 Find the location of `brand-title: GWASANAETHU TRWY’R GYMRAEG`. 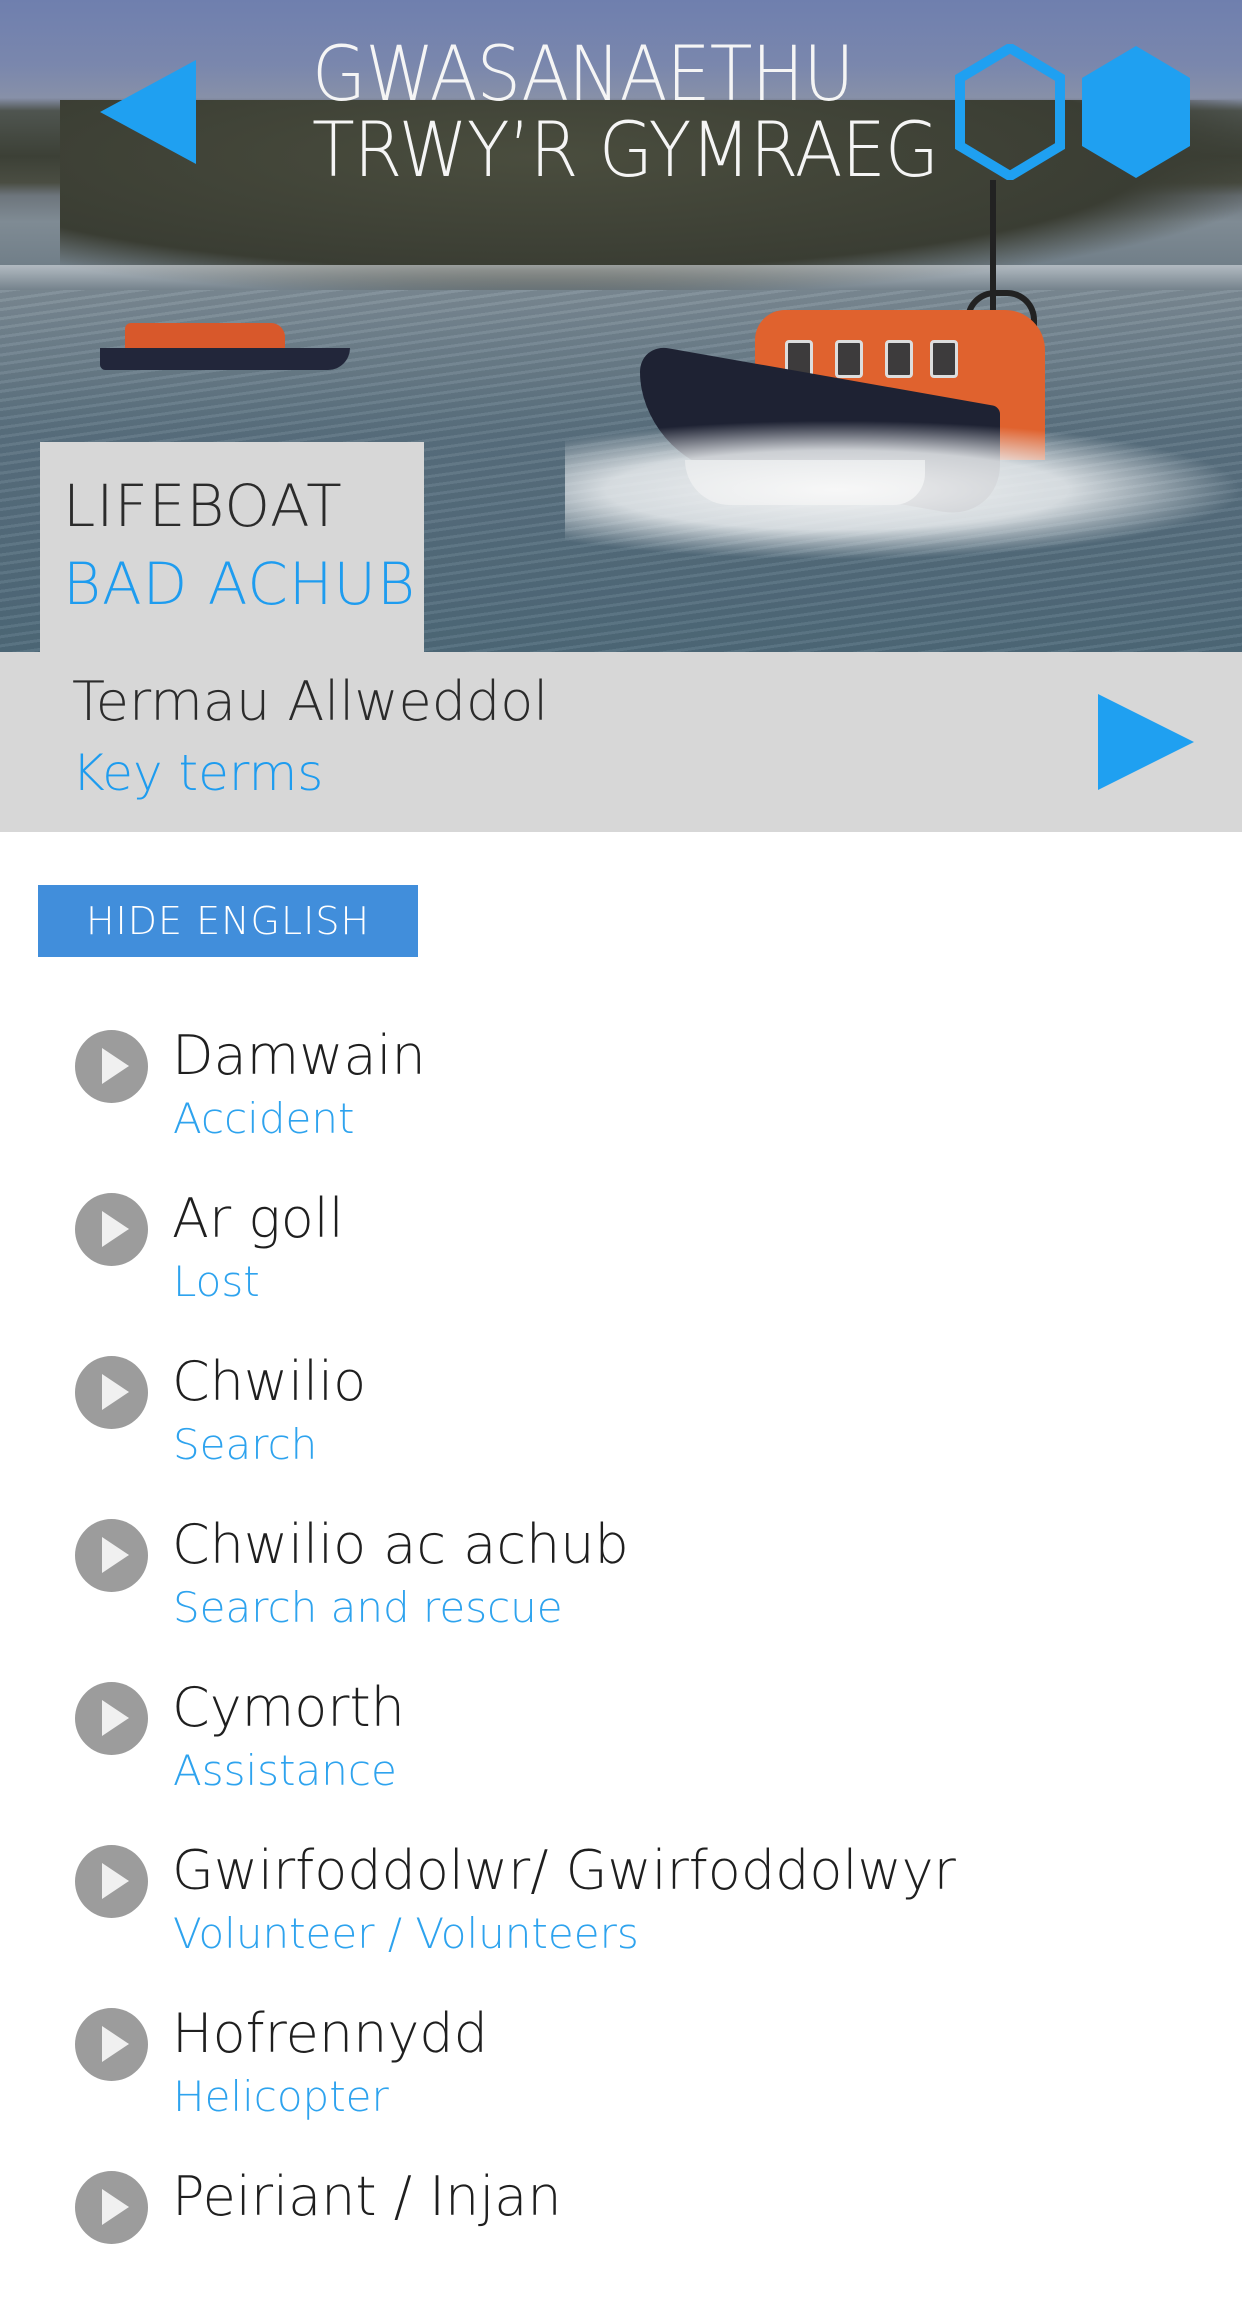

brand-title: GWASANAETHU TRWY’R GYMRAEG is located at coordinates (652, 112).